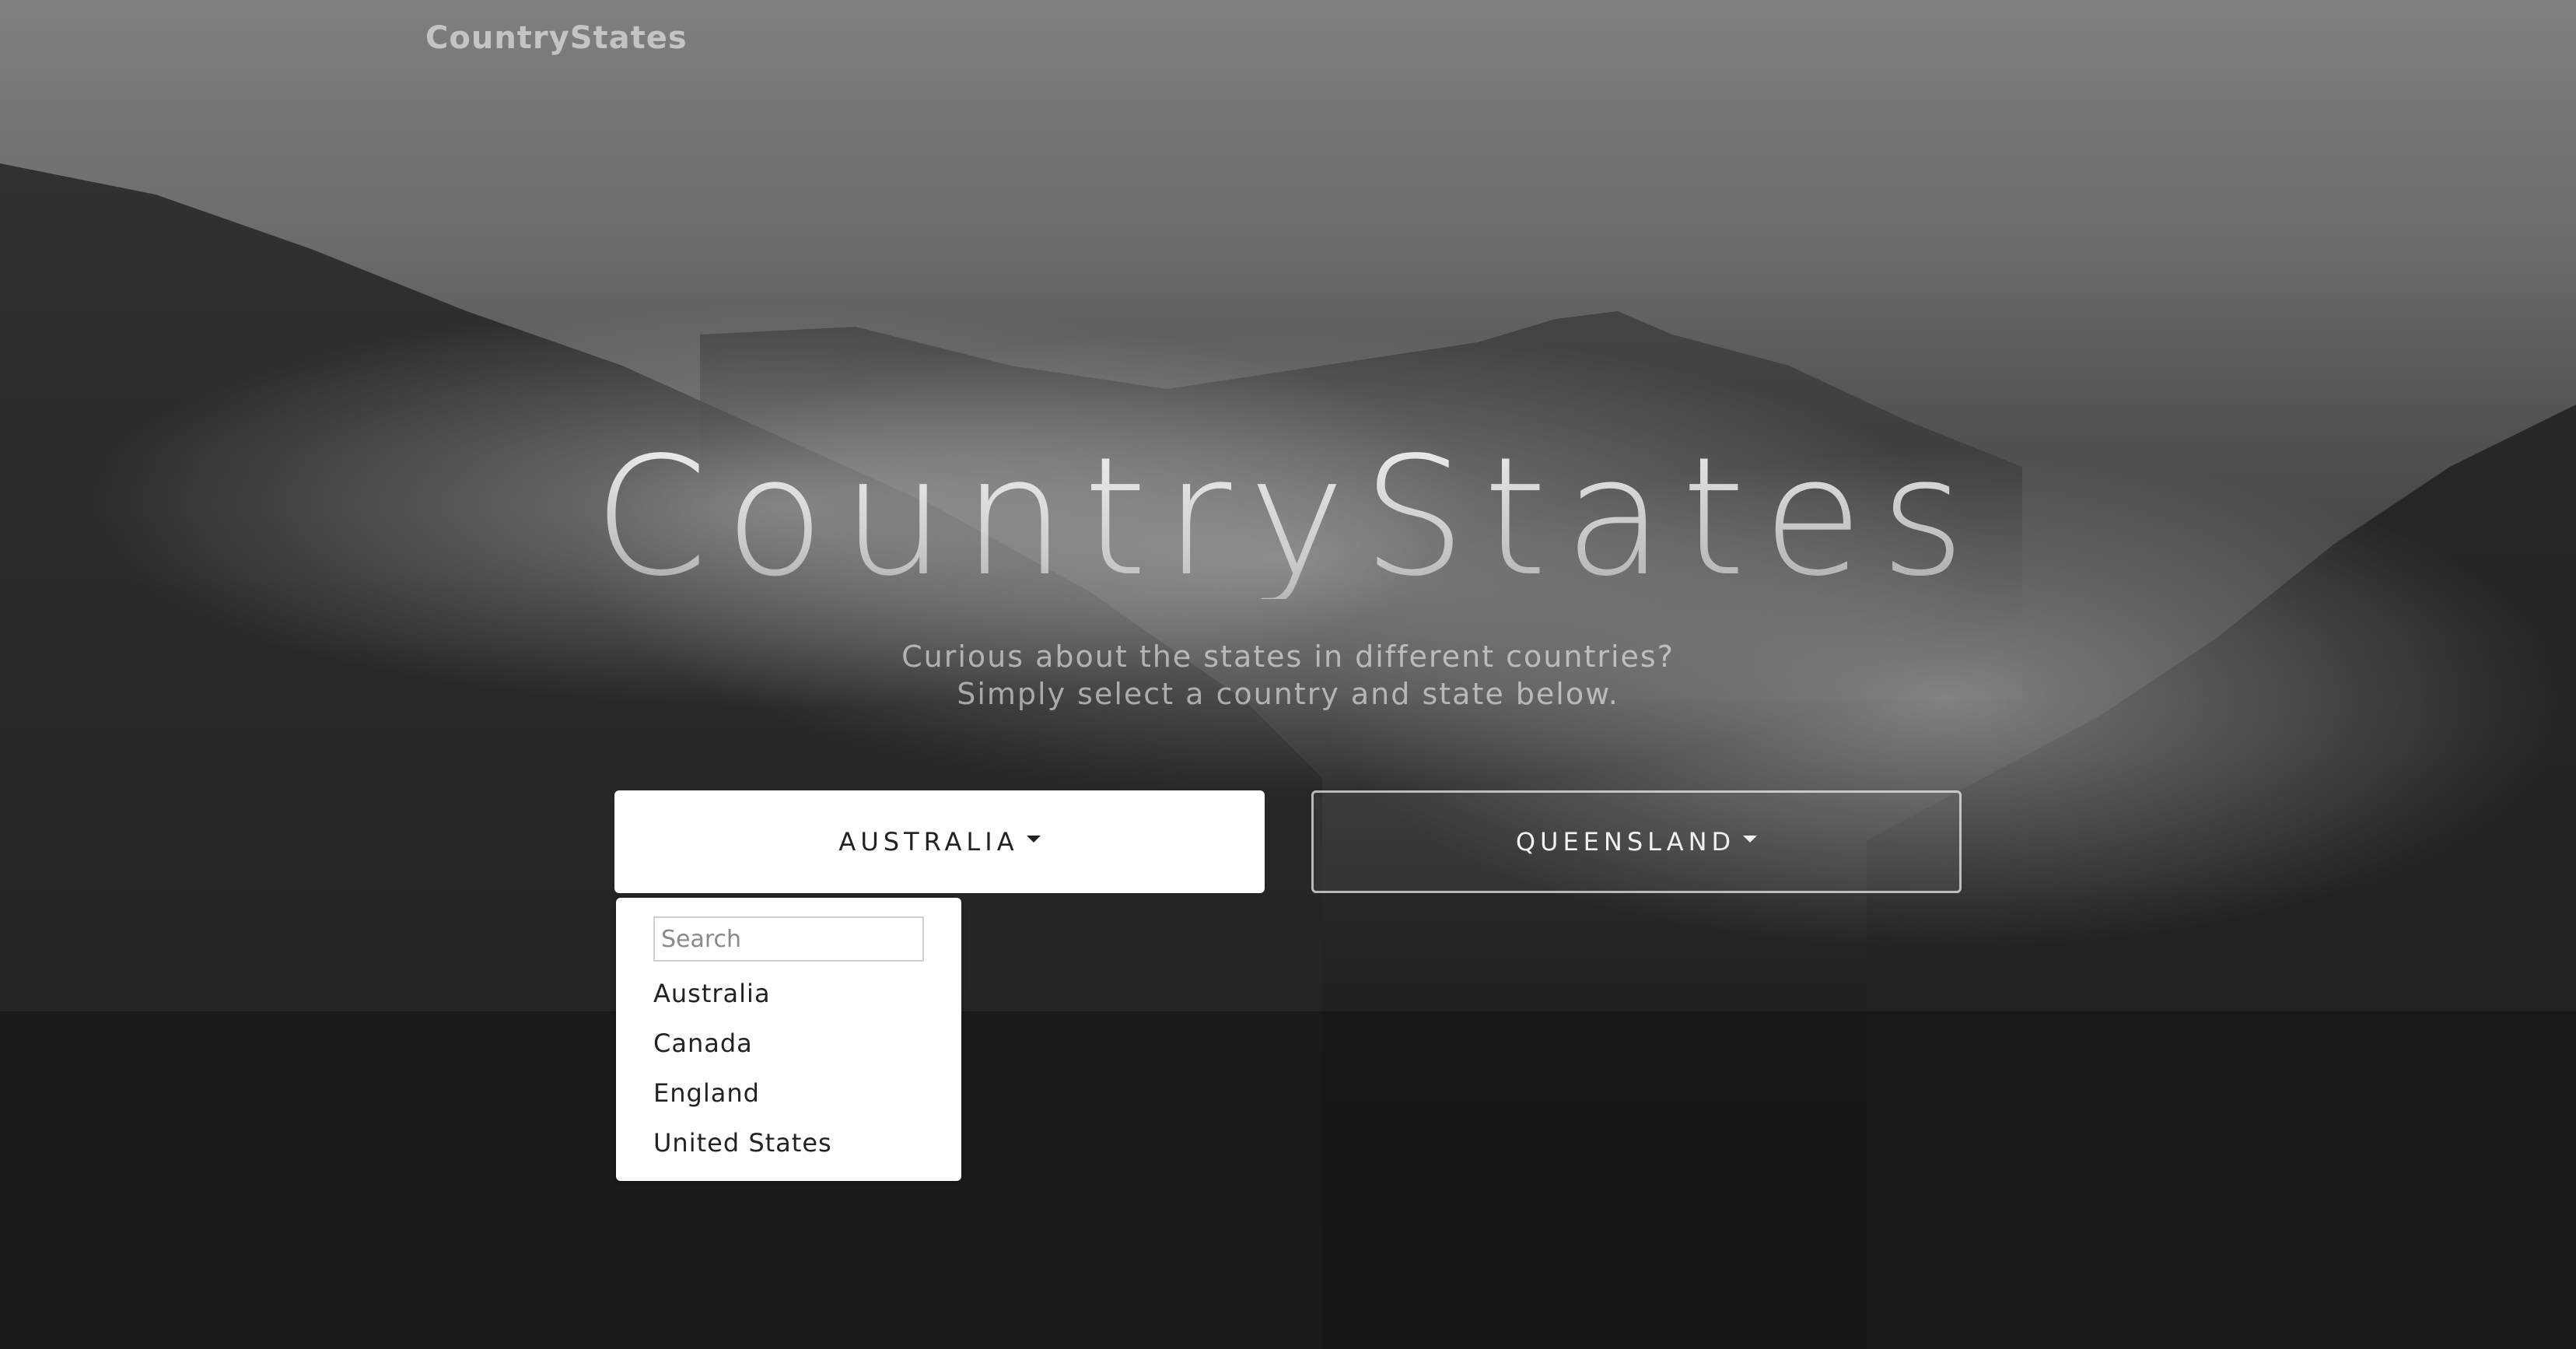 This screenshot has height=1349, width=2576. I want to click on country-dropdown-button: AUSTRALIA, so click(940, 841).